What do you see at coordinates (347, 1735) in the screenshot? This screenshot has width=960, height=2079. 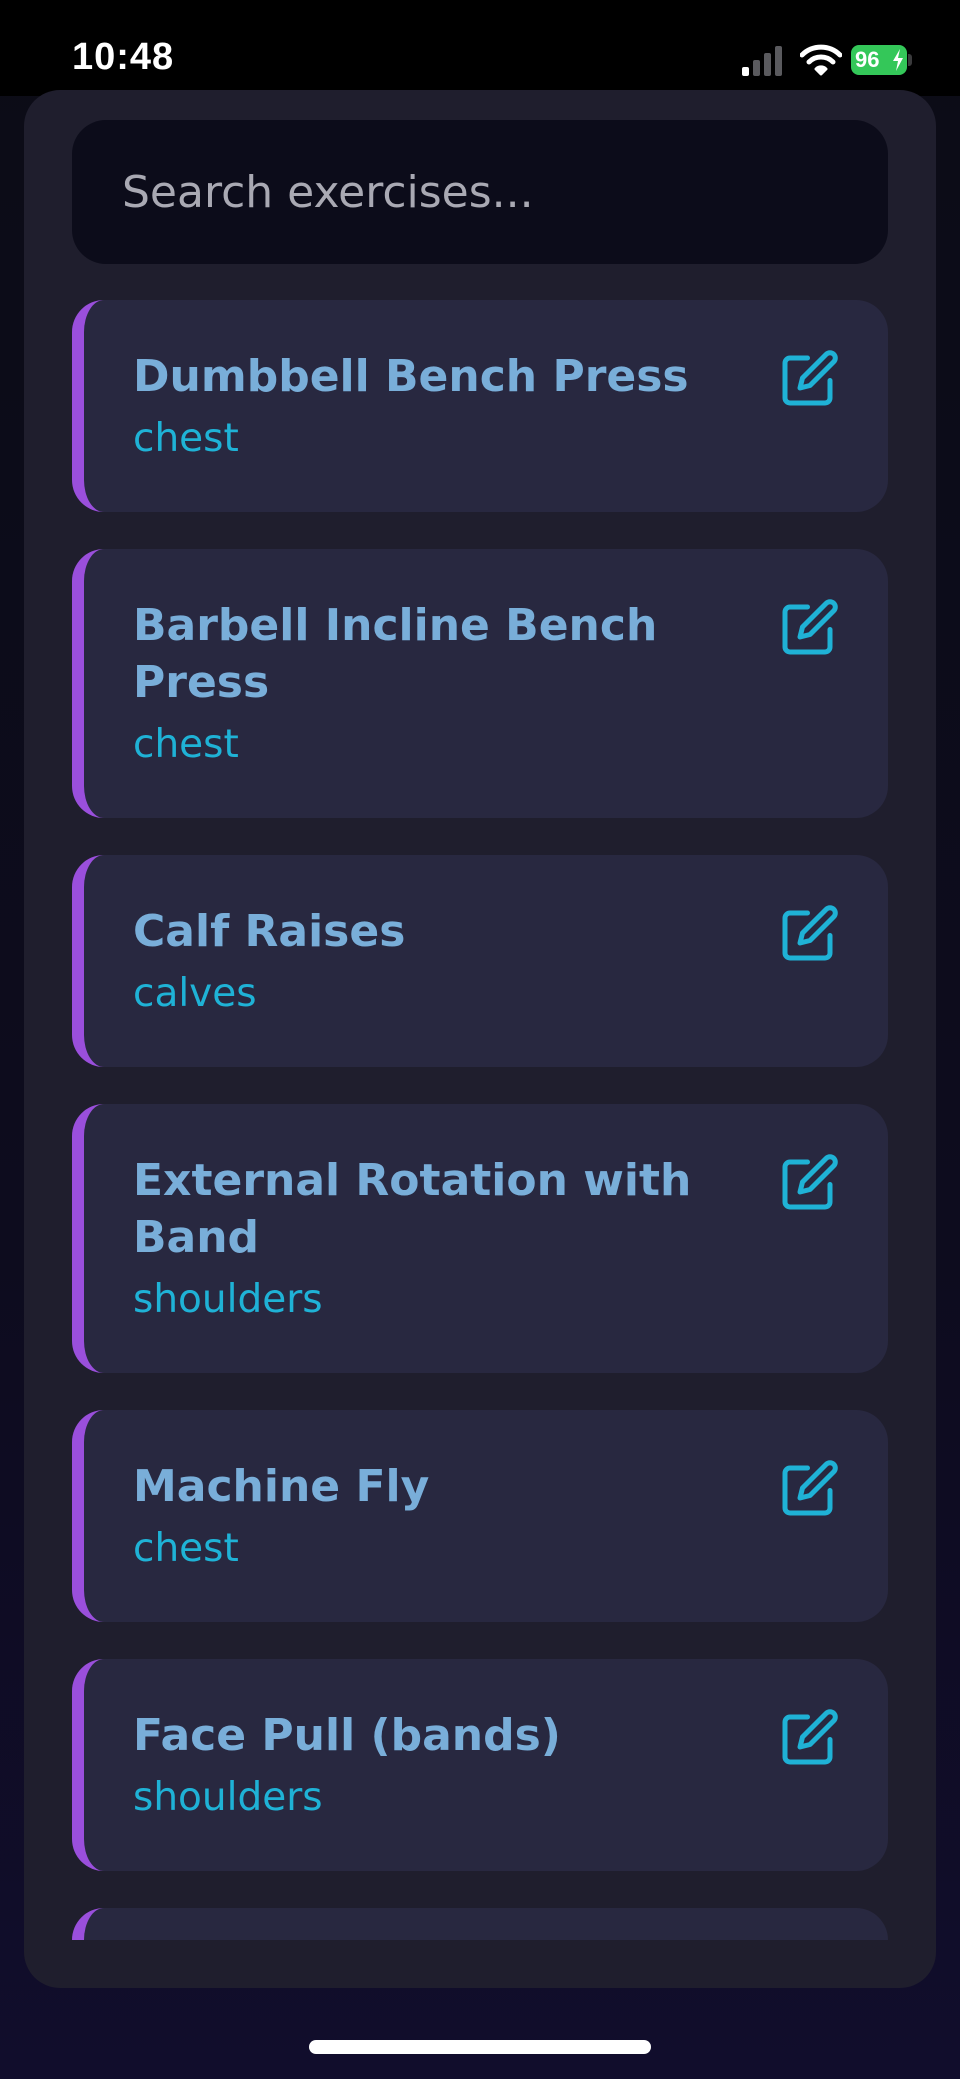 I see `exercise-name: Face Pull (bands)` at bounding box center [347, 1735].